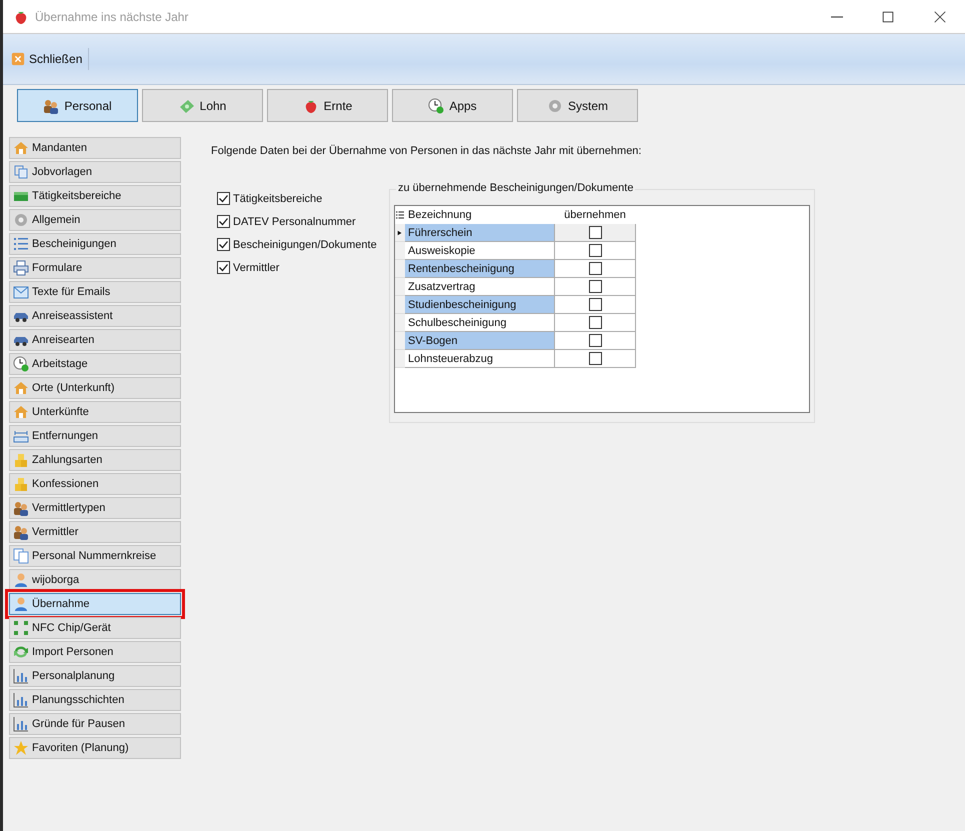  Describe the element at coordinates (95, 316) in the screenshot. I see `sidebar-item: Anreiseassistent` at that location.